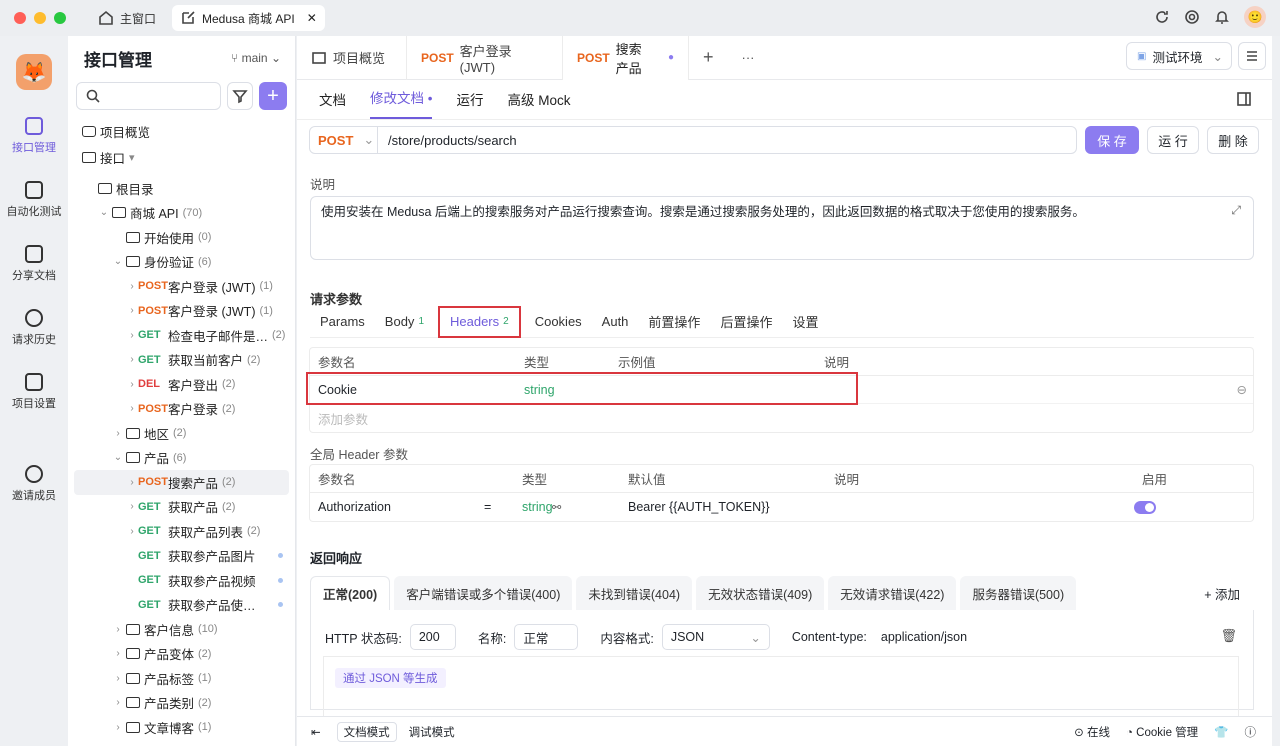  I want to click on tab-search-products: POST 搜索产品 ●, so click(626, 57).